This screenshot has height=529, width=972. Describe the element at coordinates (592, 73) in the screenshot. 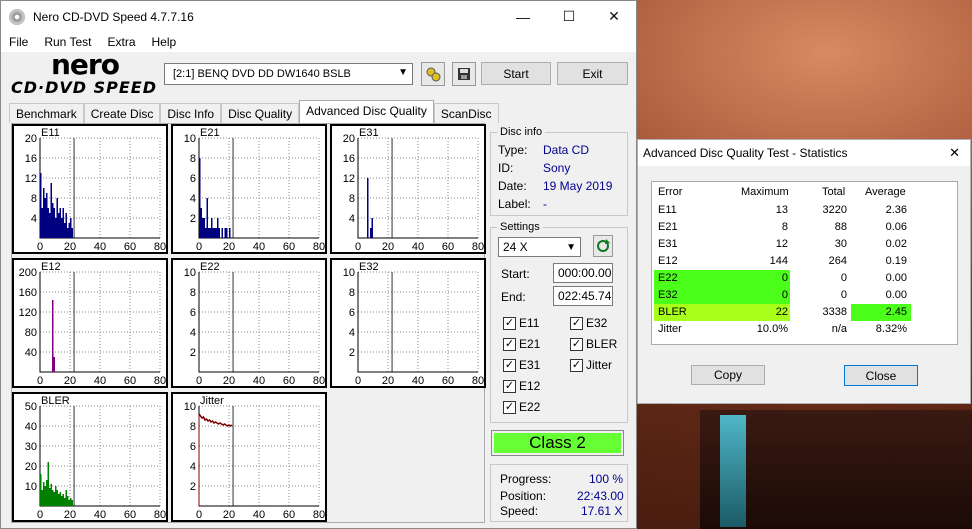

I see `exit-button: Exit` at that location.